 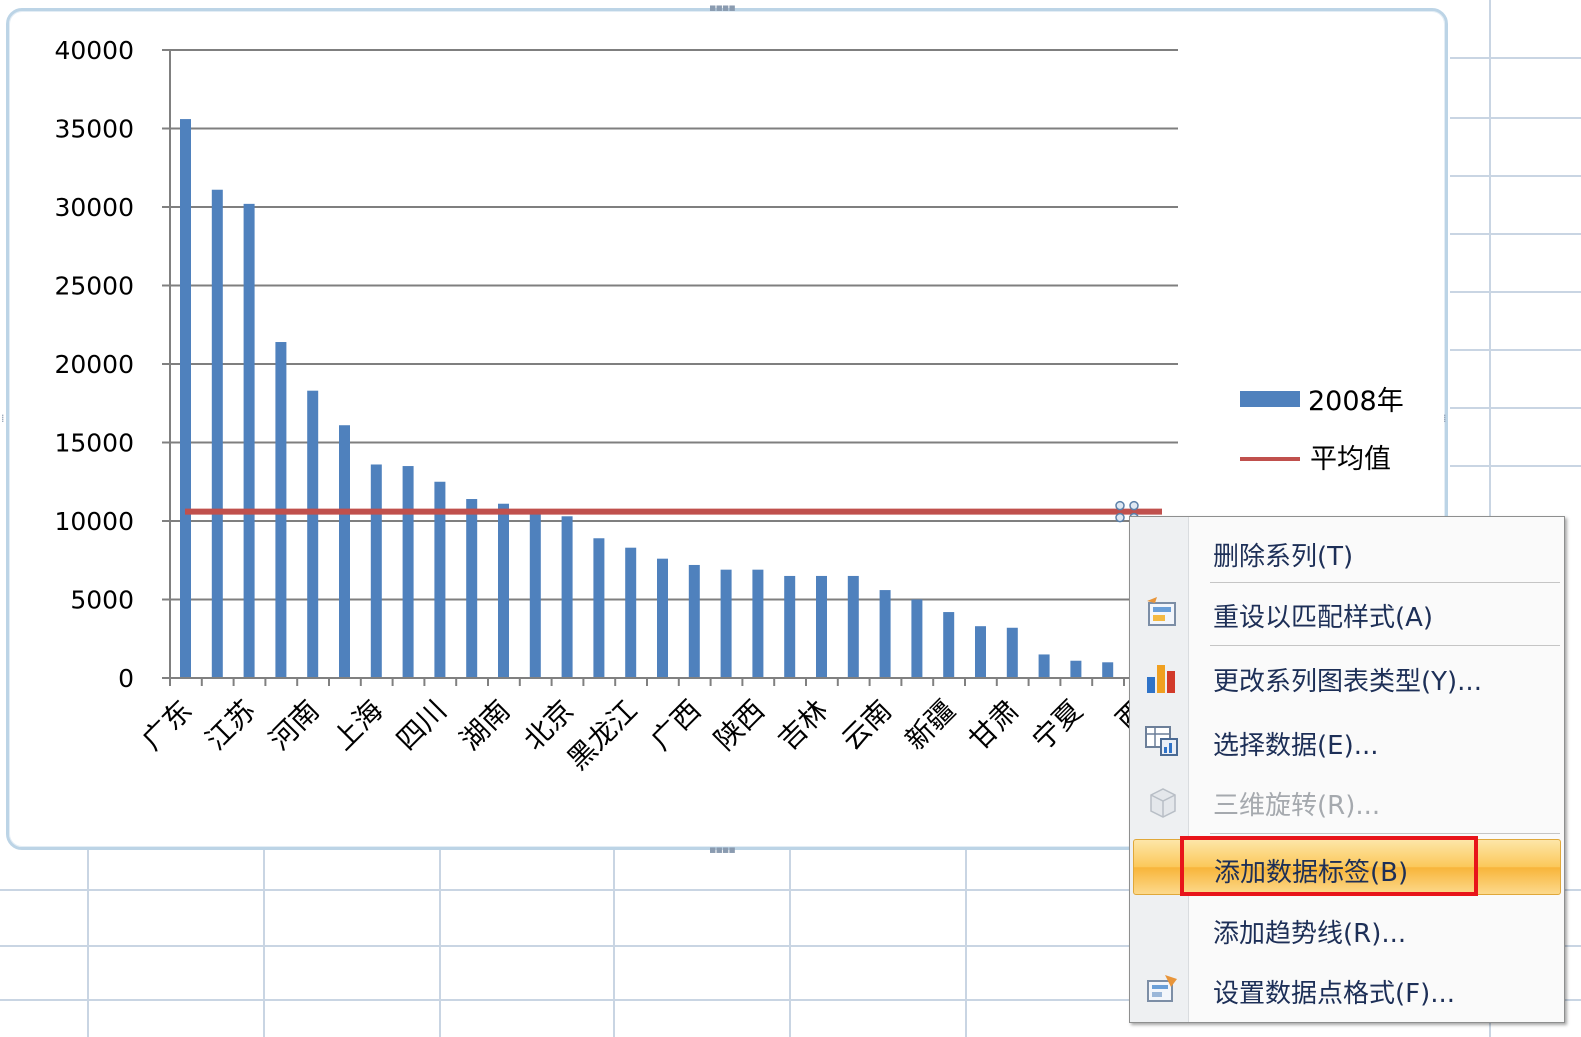 I want to click on x-tick-label: 江苏, so click(x=230, y=725).